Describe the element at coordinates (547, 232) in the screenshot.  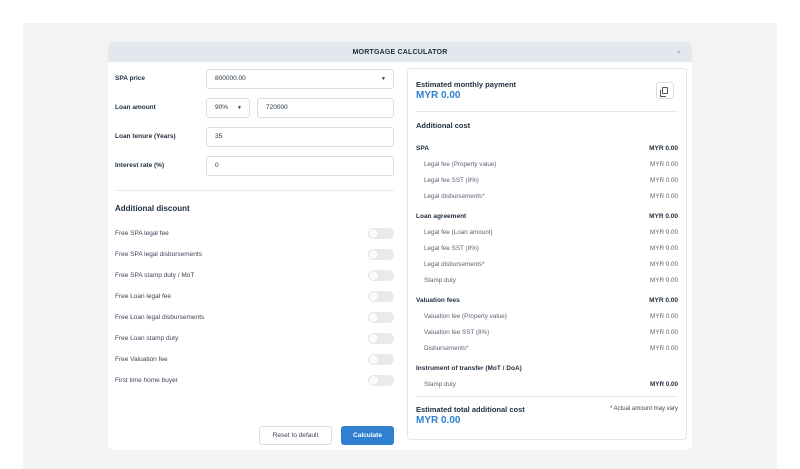
I see `cost-line: Legal fee (Loan amount) MYR 0.00` at that location.